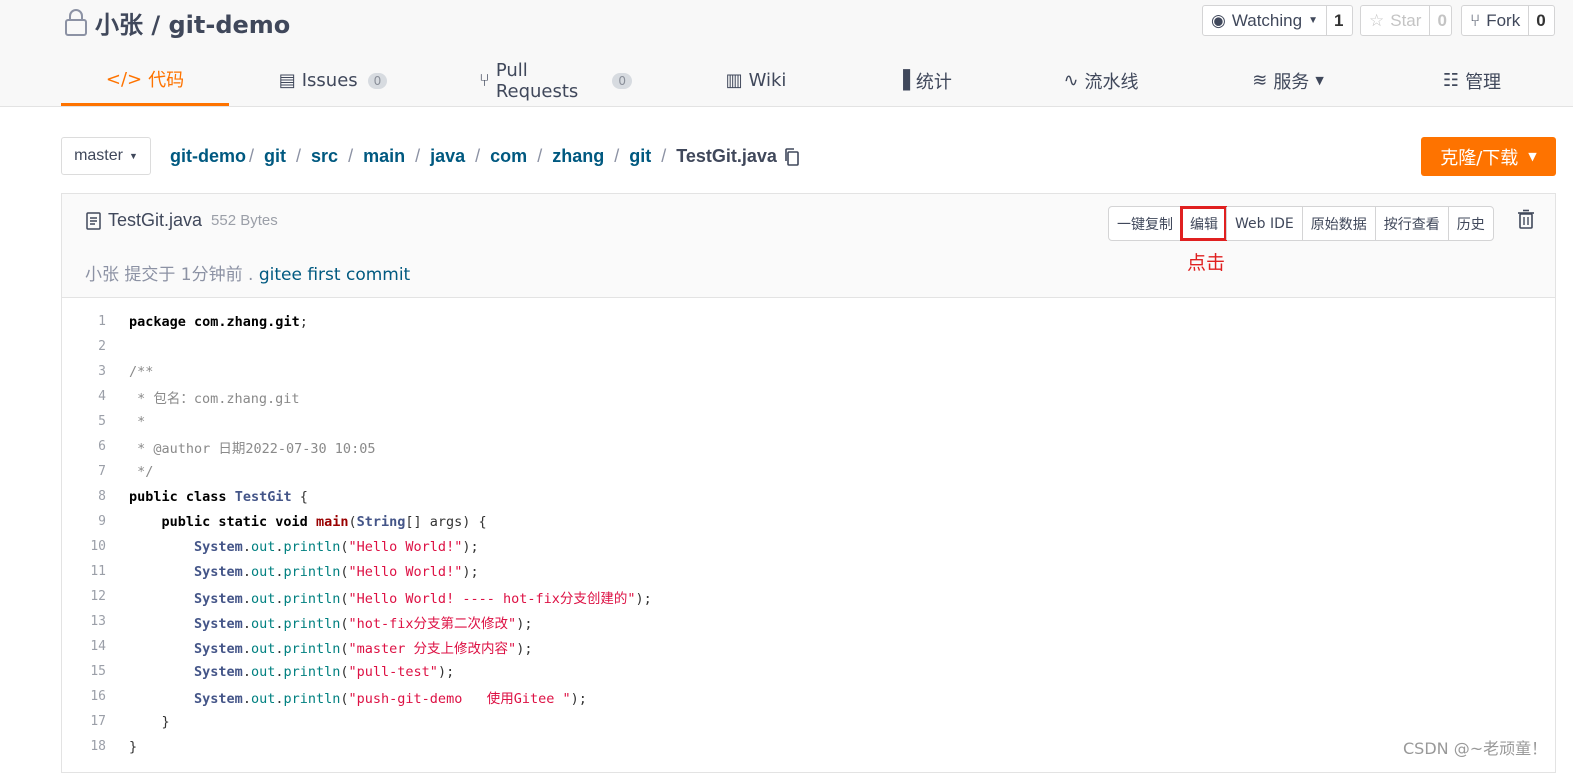  I want to click on code-line: 10 System.out.println("Hello World!");, so click(270, 546).